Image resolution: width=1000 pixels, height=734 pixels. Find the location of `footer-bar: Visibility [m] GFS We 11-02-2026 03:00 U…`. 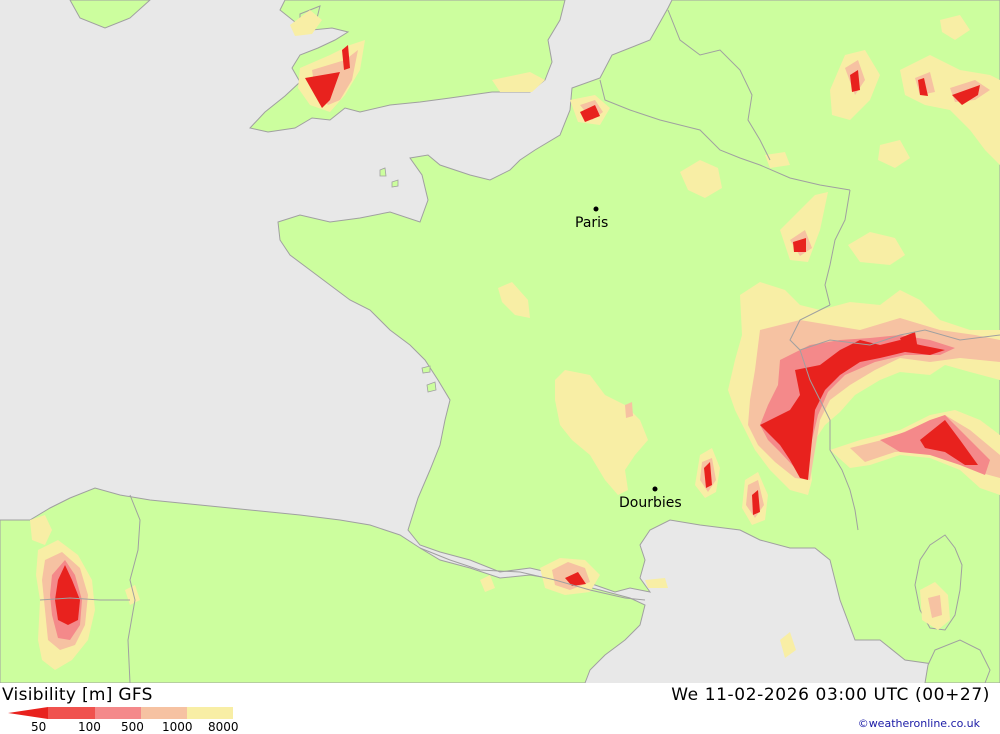

footer-bar: Visibility [m] GFS We 11-02-2026 03:00 U… is located at coordinates (500, 708).